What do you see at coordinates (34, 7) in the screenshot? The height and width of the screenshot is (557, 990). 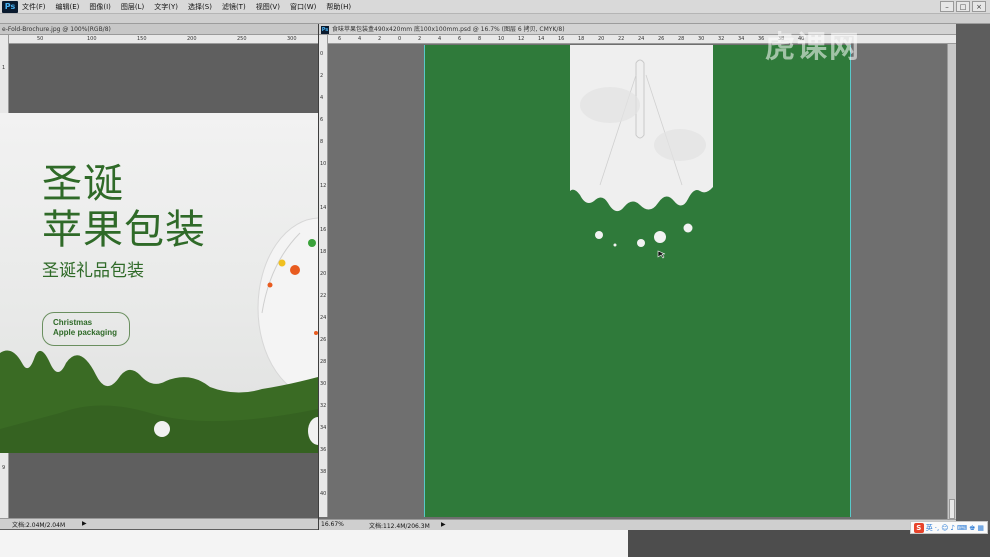 I see `menu-file: 文件(F)` at bounding box center [34, 7].